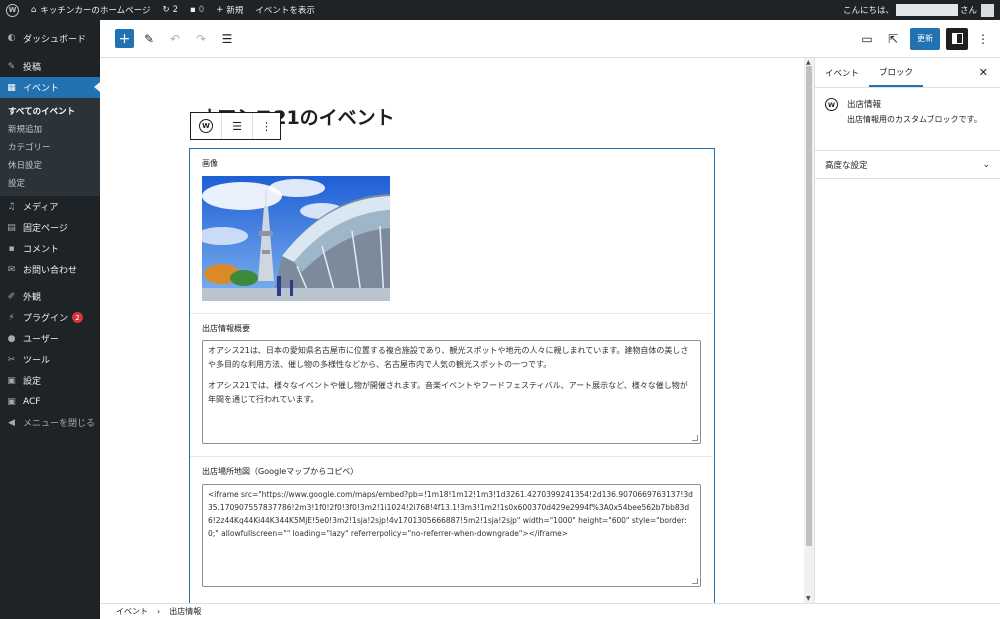 This screenshot has width=1000, height=619. What do you see at coordinates (11, 87) in the screenshot?
I see `calendar-icon: ▦` at bounding box center [11, 87].